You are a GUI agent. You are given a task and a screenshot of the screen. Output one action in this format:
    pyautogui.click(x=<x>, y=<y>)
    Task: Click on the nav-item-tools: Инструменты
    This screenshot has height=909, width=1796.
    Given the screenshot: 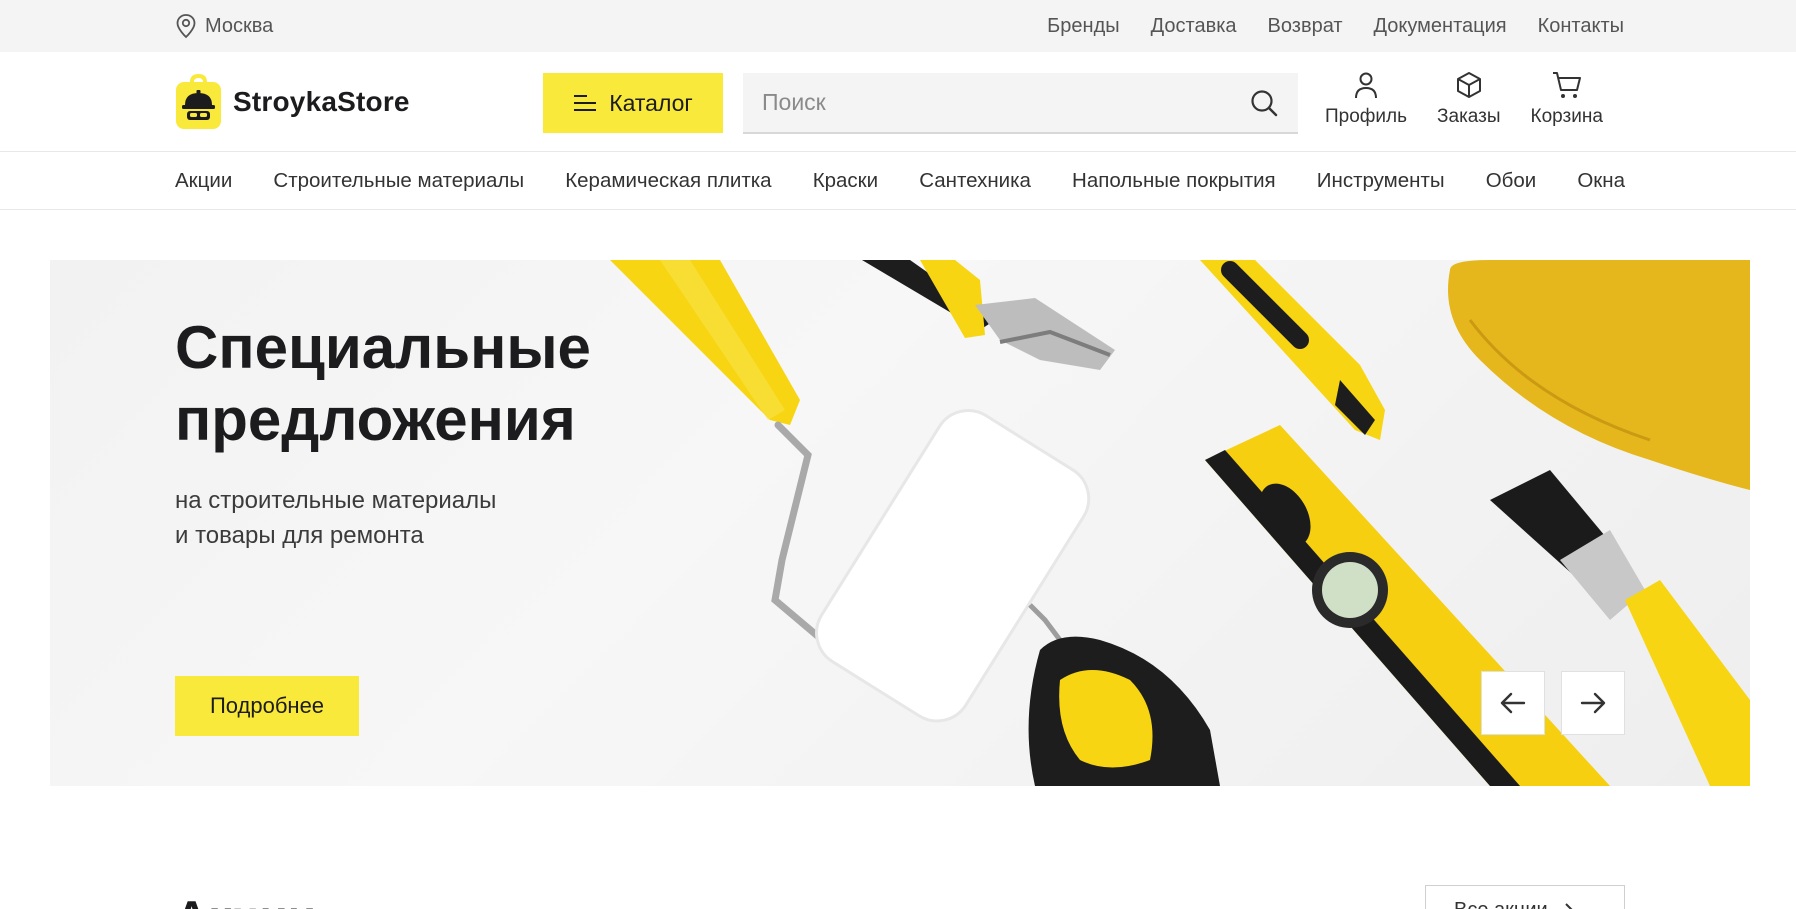 What is the action you would take?
    pyautogui.click(x=1381, y=181)
    